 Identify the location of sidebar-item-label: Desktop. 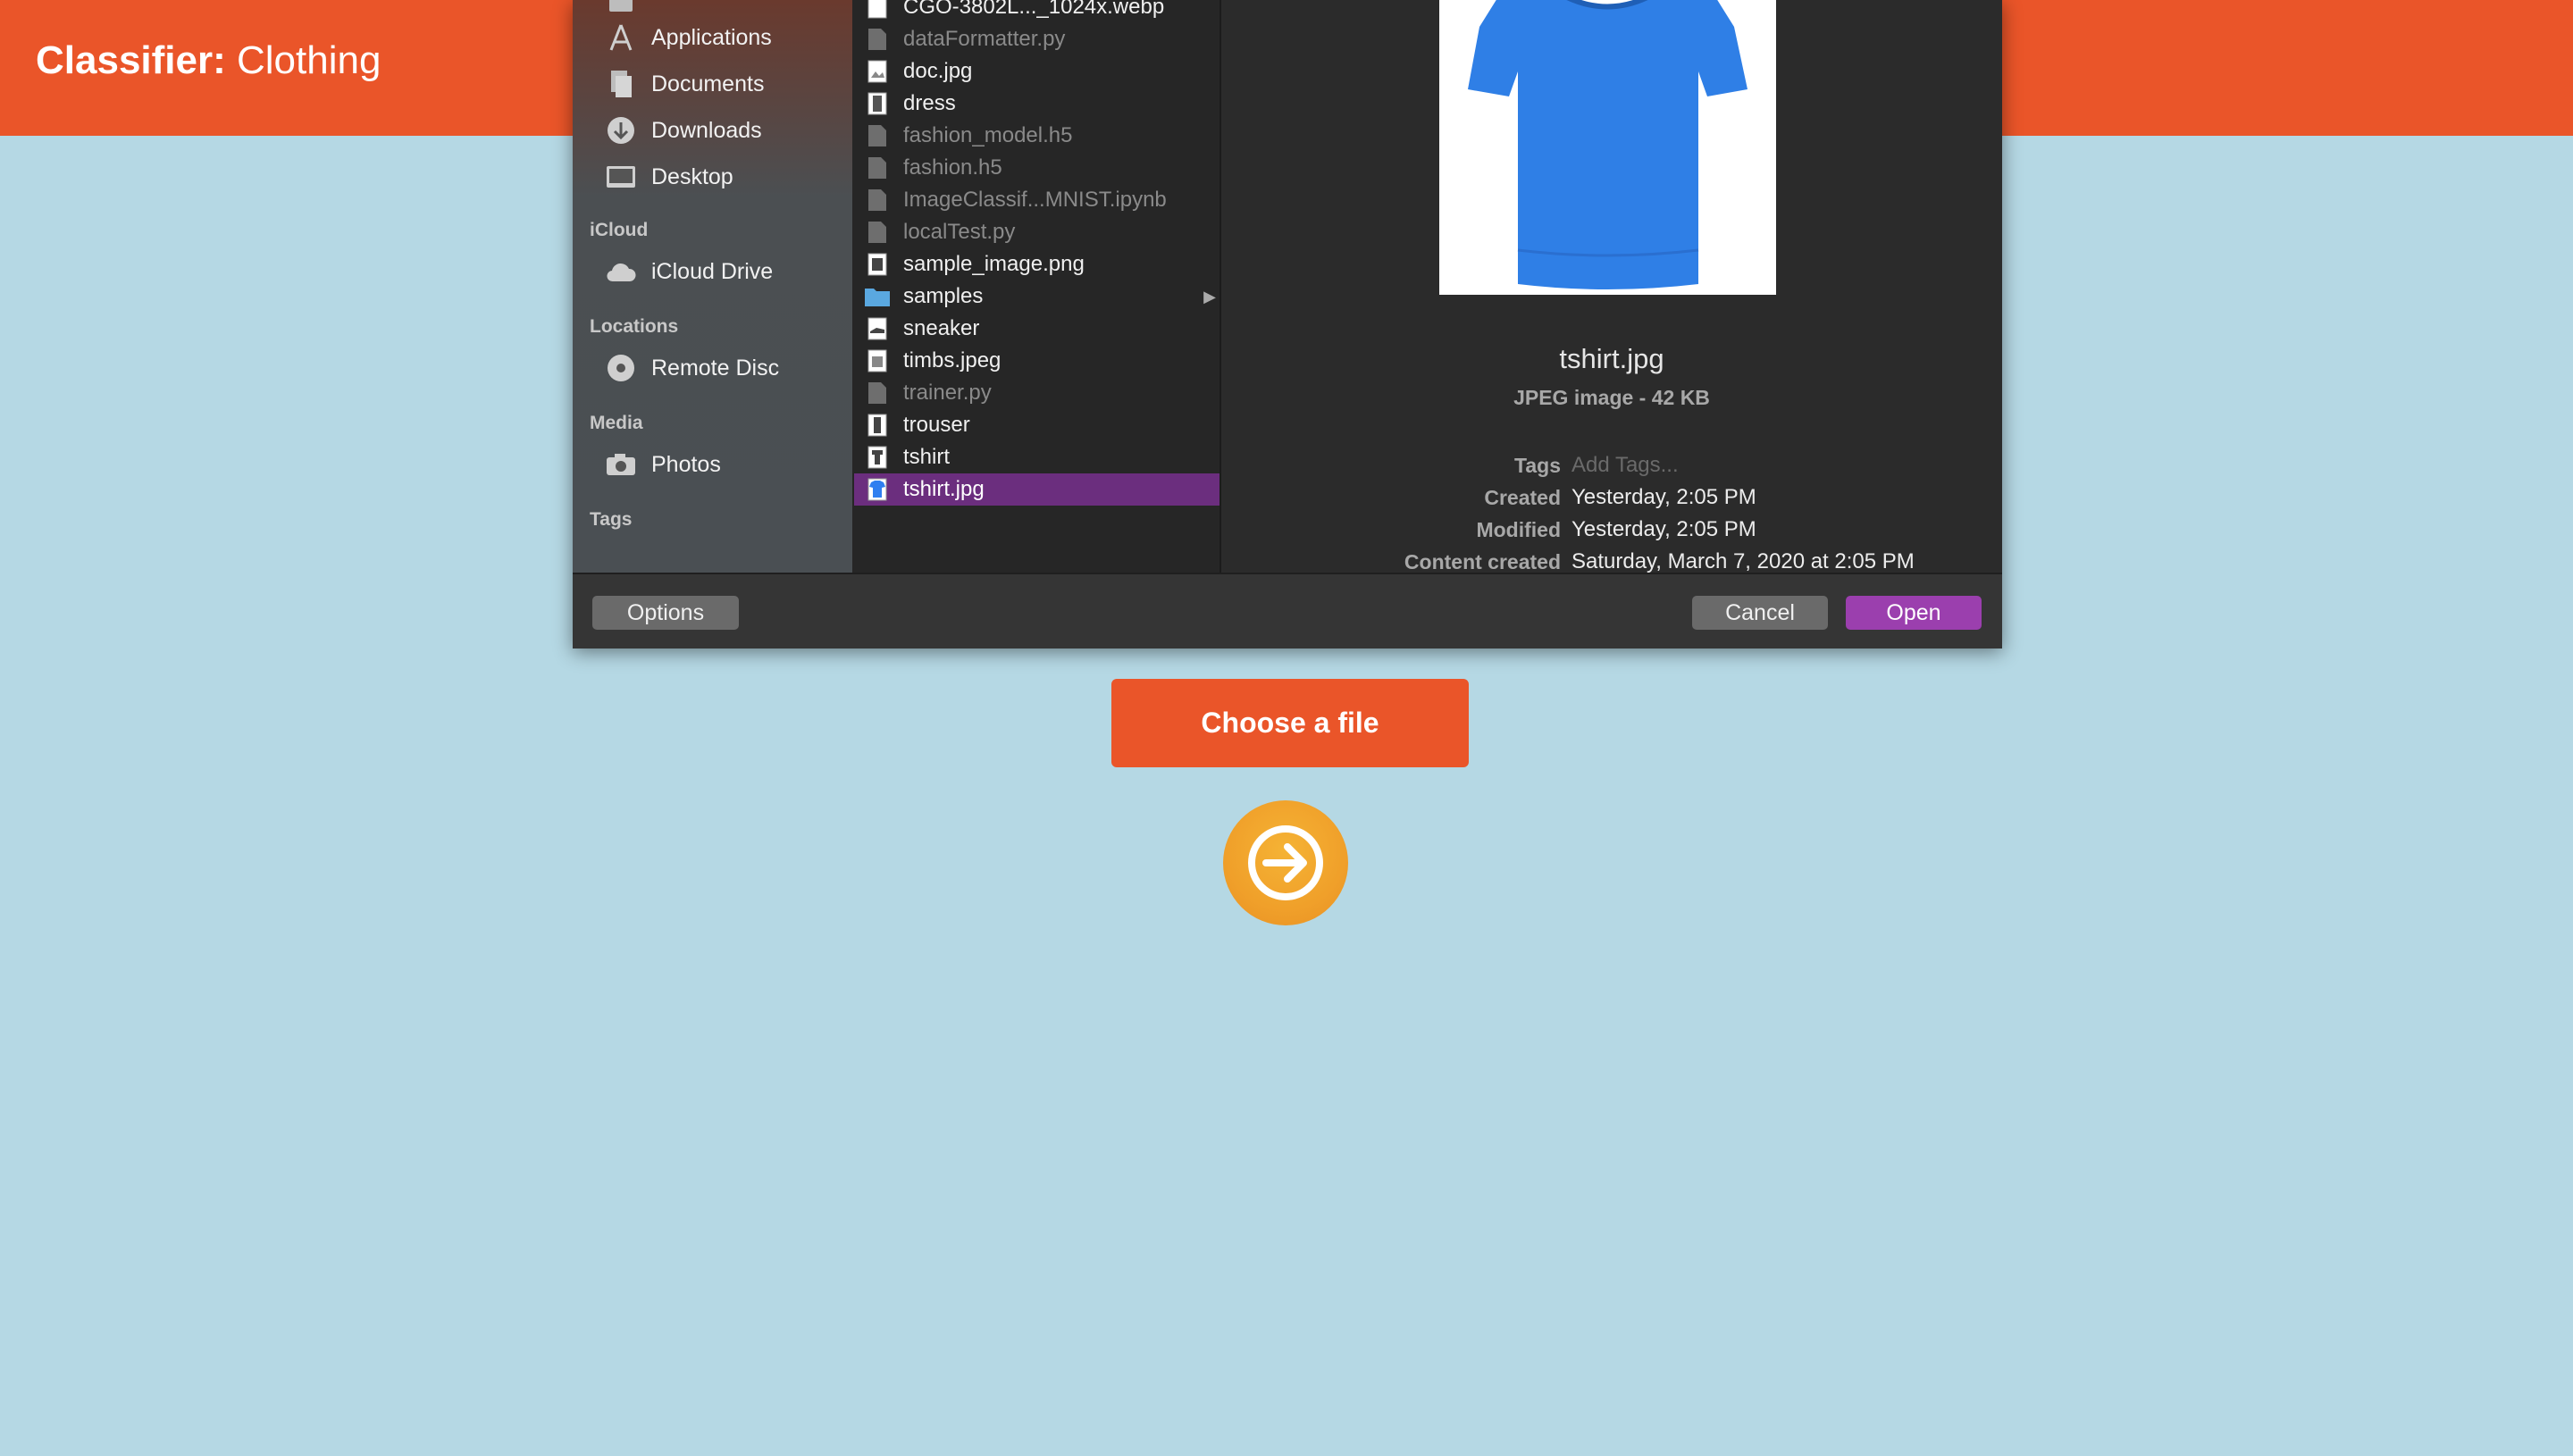
(692, 176).